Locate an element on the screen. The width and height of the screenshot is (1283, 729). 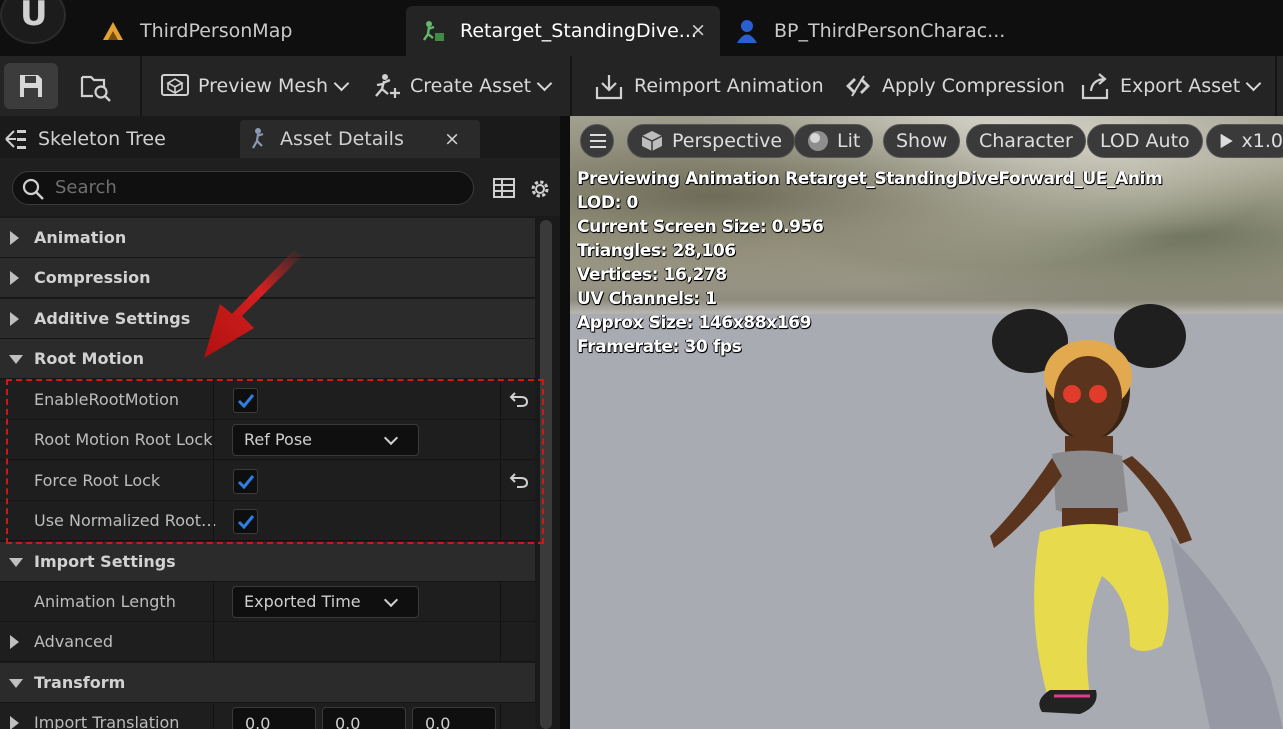
preview-mesh-label: Preview Mesh is located at coordinates (263, 86).